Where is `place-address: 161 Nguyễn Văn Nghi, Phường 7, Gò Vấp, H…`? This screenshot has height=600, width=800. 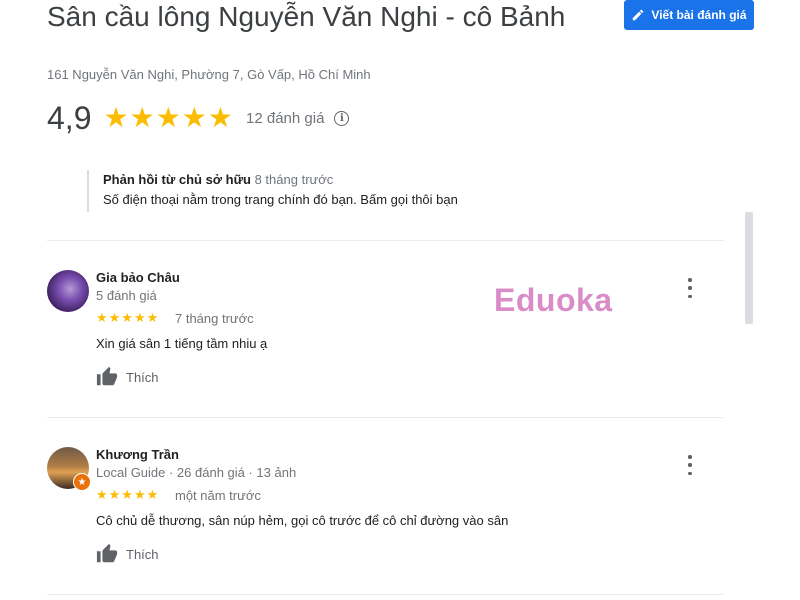 place-address: 161 Nguyễn Văn Nghi, Phường 7, Gò Vấp, H… is located at coordinates (209, 74).